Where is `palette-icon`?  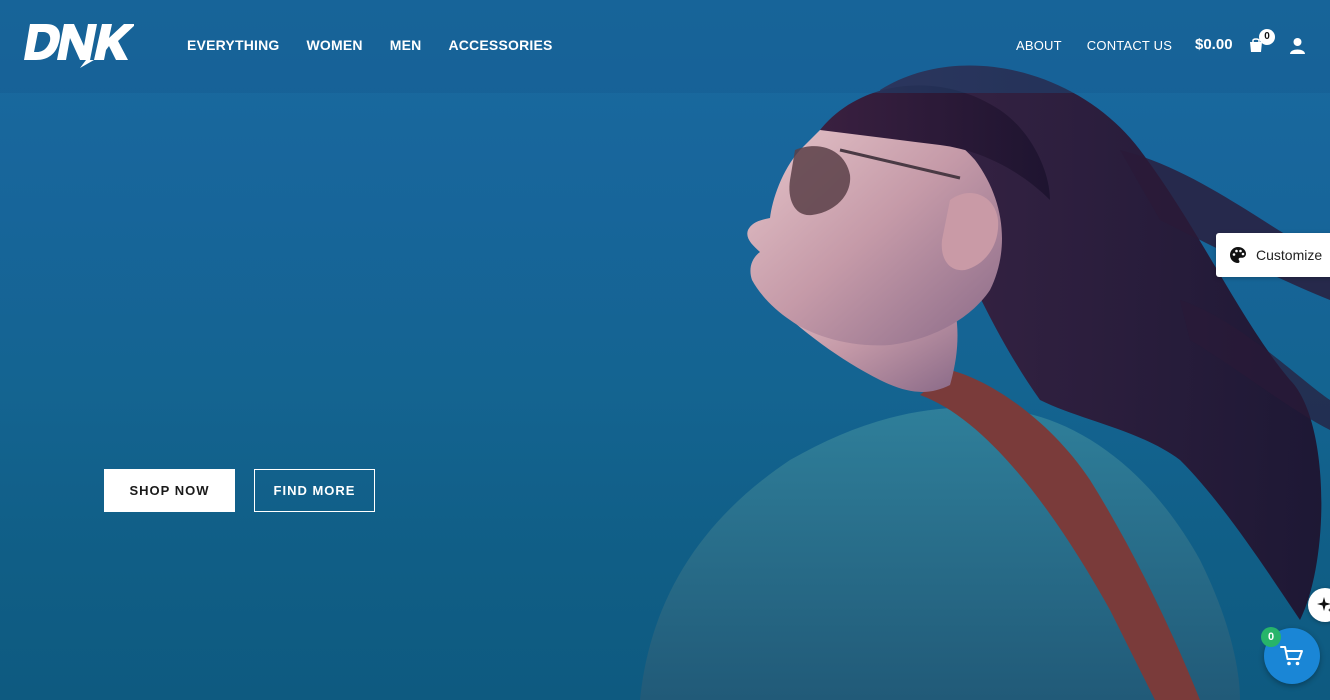
palette-icon is located at coordinates (1238, 255).